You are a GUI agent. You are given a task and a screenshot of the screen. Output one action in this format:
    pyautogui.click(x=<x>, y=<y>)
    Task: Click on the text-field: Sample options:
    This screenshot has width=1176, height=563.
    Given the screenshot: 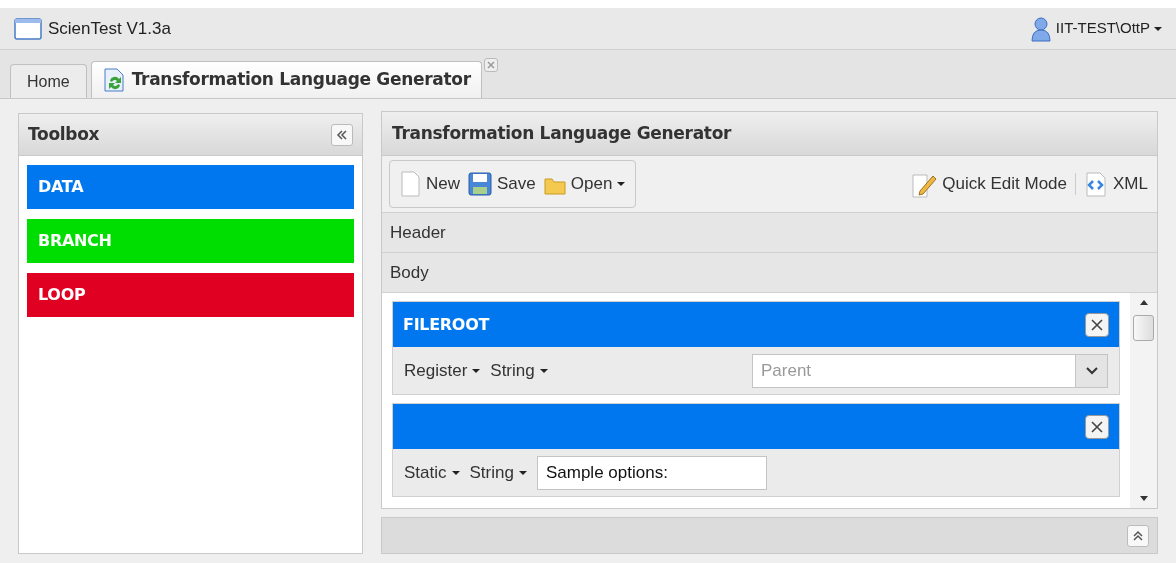 What is the action you would take?
    pyautogui.click(x=651, y=472)
    